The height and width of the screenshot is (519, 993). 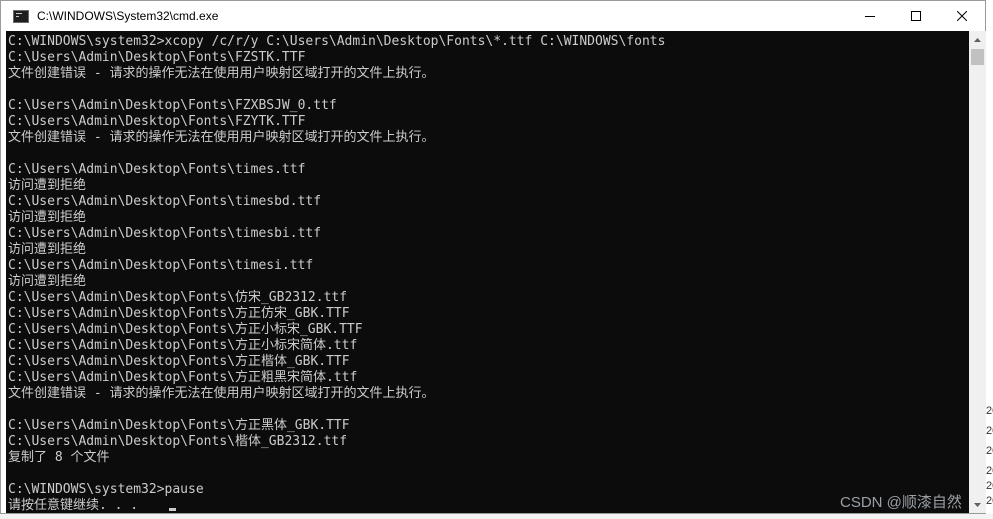 What do you see at coordinates (128, 16) in the screenshot?
I see `window-title: C:\WINDOWS\System32\cmd.exe` at bounding box center [128, 16].